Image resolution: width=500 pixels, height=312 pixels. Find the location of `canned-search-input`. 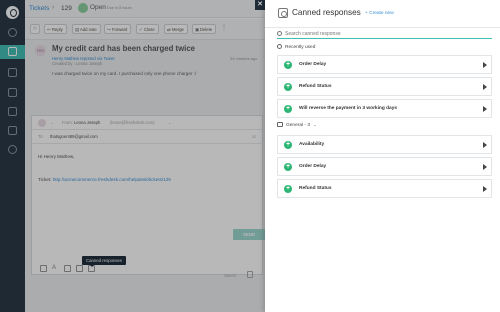

canned-search-input is located at coordinates (385, 33).